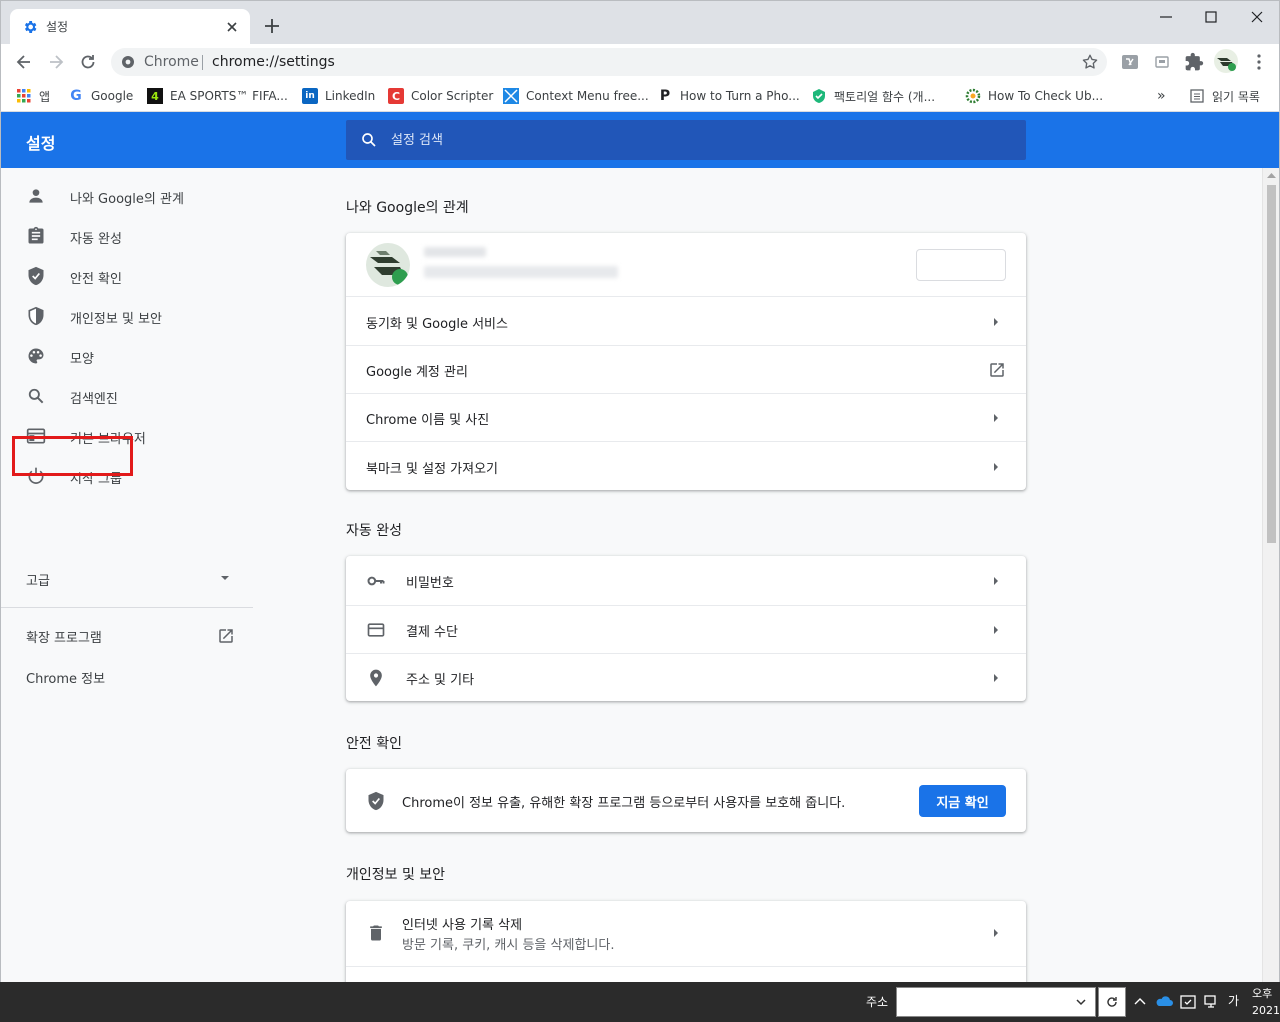 This screenshot has width=1280, height=1022. Describe the element at coordinates (1224, 96) in the screenshot. I see `reading-list-button: 읽기 목록` at that location.